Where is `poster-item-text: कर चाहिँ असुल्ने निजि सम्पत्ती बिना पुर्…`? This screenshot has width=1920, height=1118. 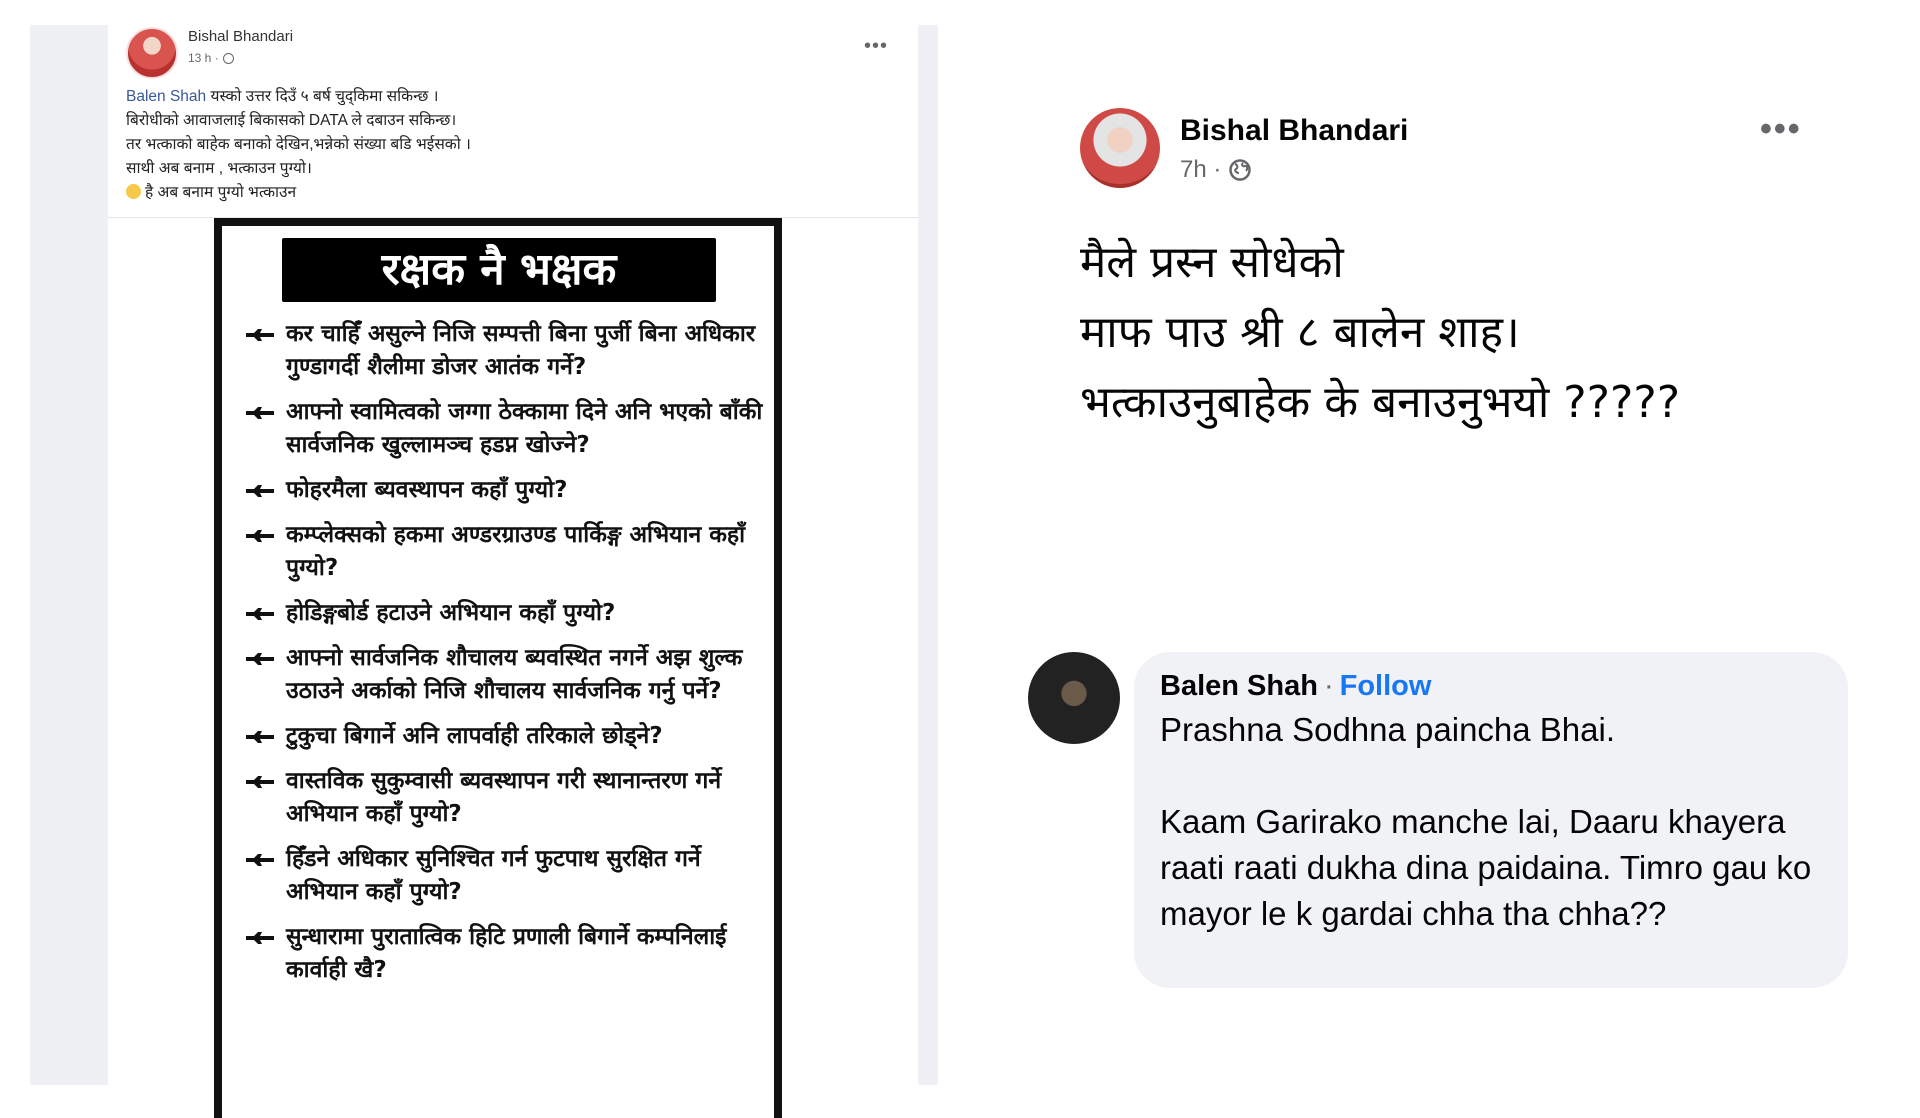
poster-item-text: कर चाहिँ असुल्ने निजि सम्पत्ती बिना पुर्… is located at coordinates (521, 350).